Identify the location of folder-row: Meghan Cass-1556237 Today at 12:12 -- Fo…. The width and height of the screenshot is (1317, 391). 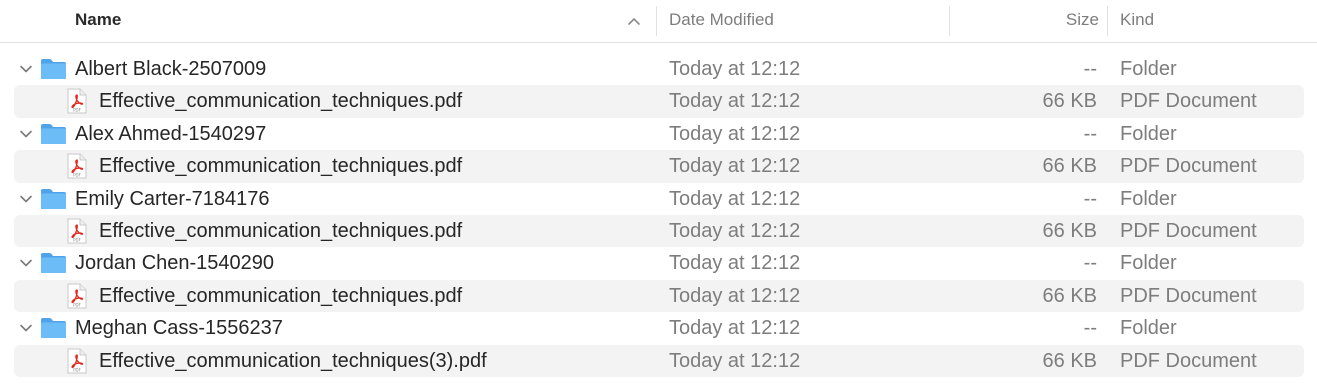
(658, 328).